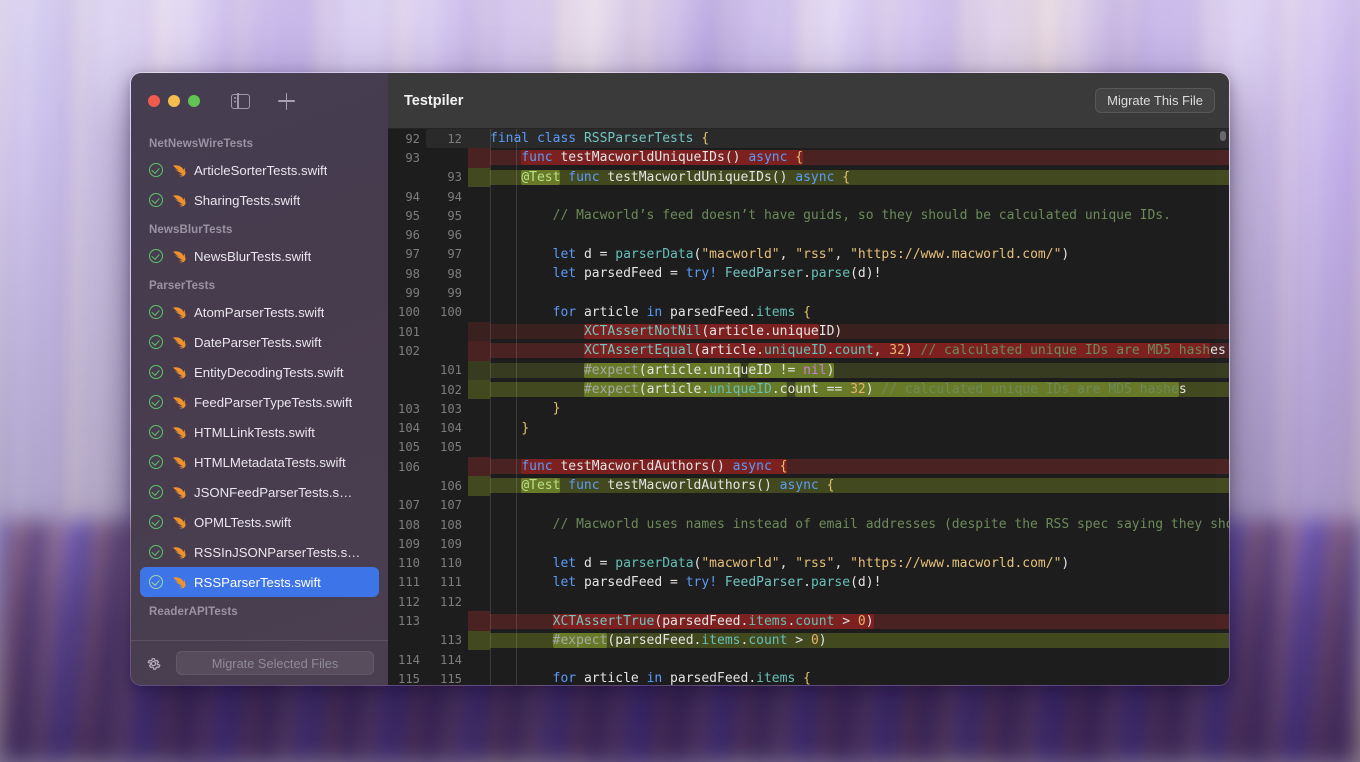 The width and height of the screenshot is (1360, 762). I want to click on file-list-item: HTMLMetadataTests.swift, so click(259, 462).